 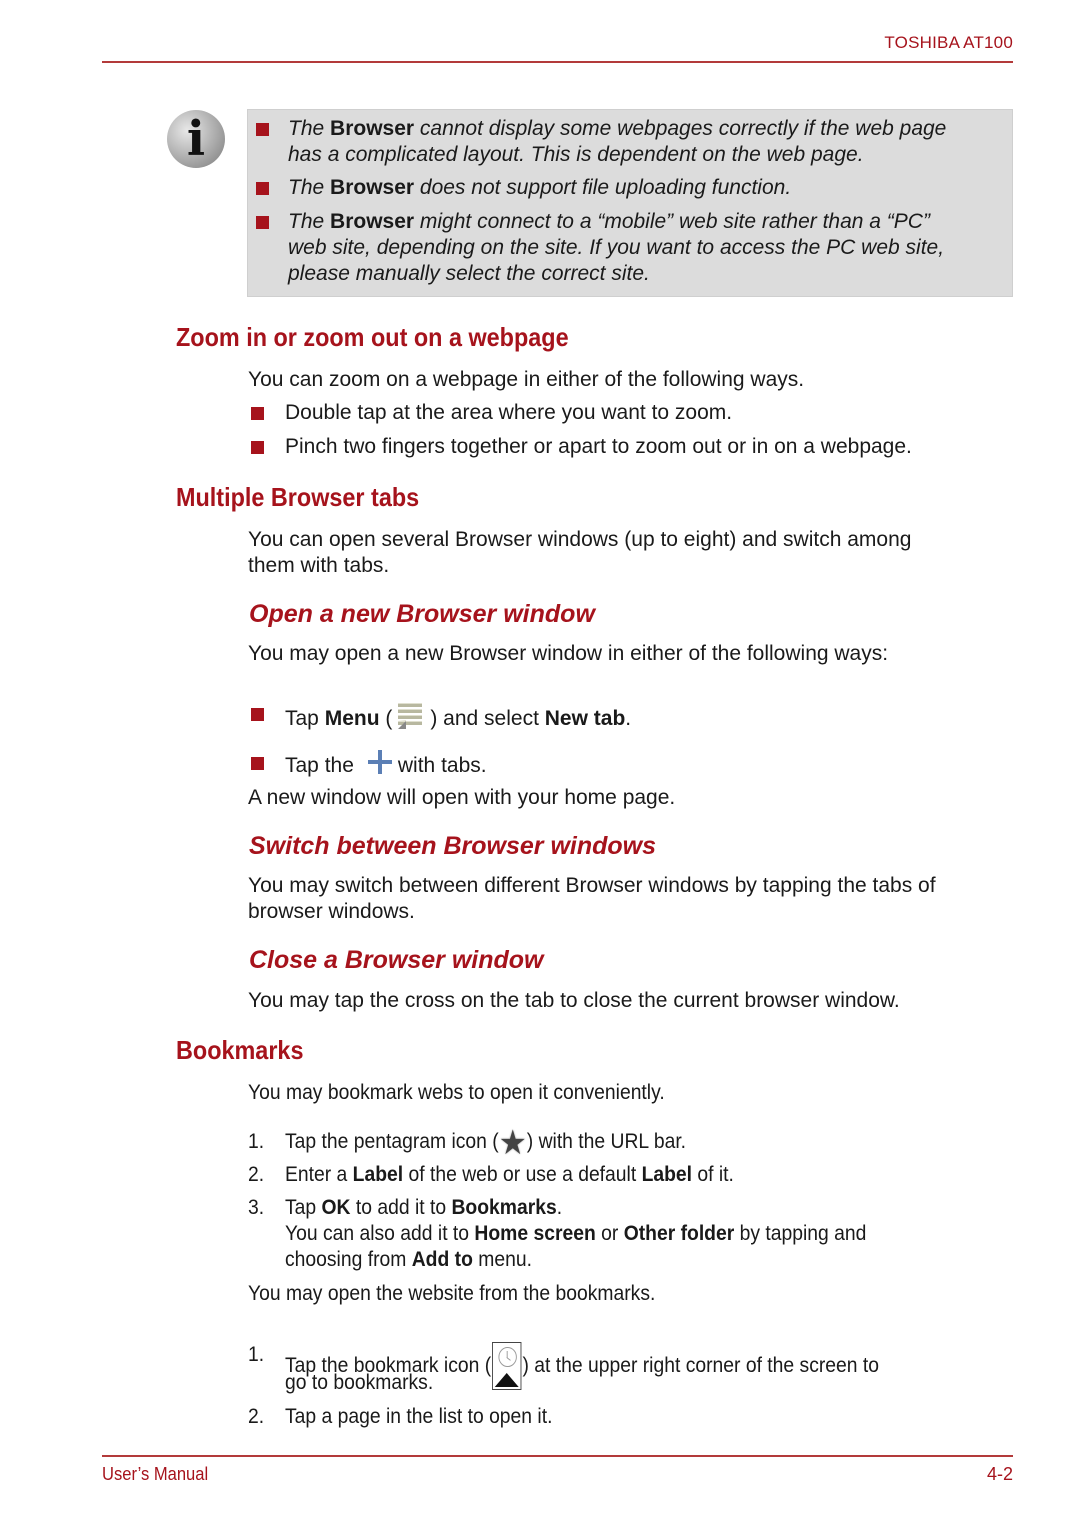 What do you see at coordinates (713, 1174) in the screenshot?
I see `text: of it.` at bounding box center [713, 1174].